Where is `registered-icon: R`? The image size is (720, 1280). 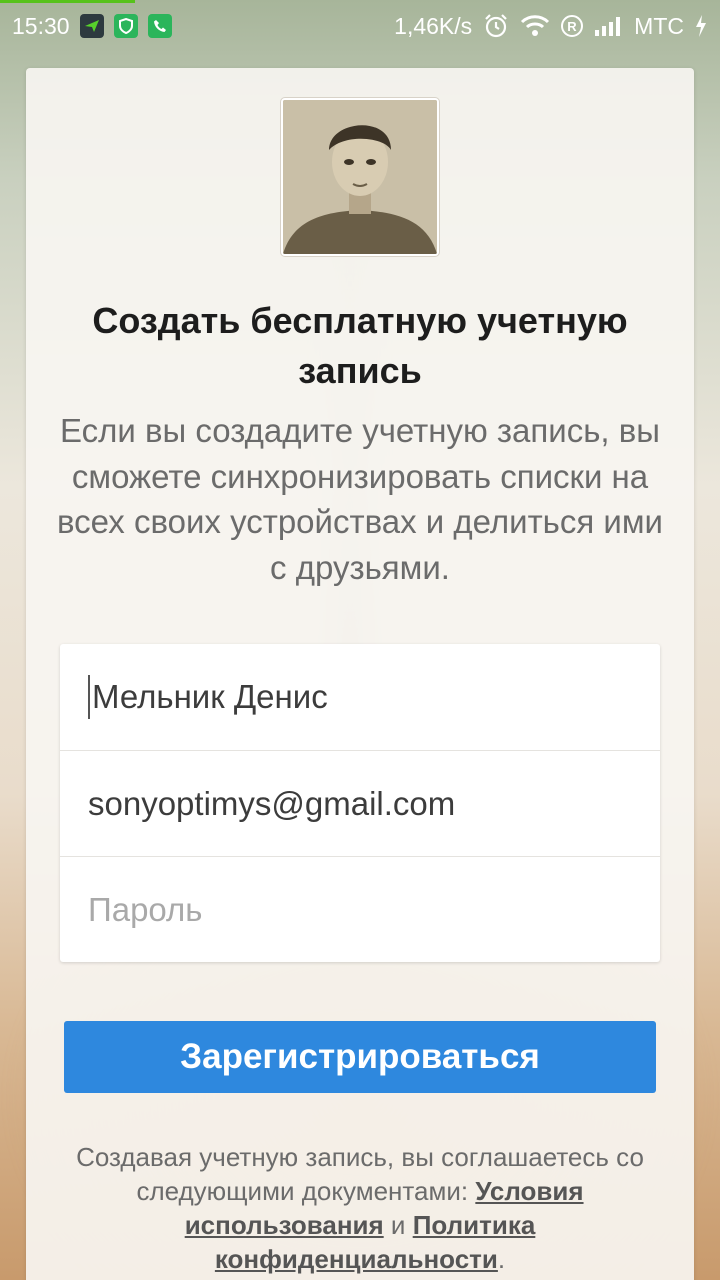
registered-icon: R is located at coordinates (572, 26).